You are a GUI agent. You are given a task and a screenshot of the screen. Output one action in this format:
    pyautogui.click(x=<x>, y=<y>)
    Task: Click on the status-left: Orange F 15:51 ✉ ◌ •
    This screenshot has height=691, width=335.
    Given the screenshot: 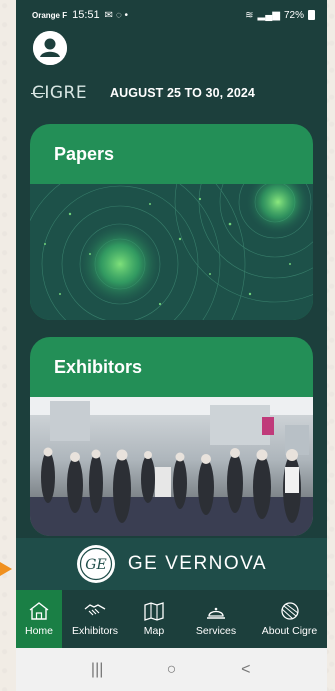 What is the action you would take?
    pyautogui.click(x=80, y=15)
    